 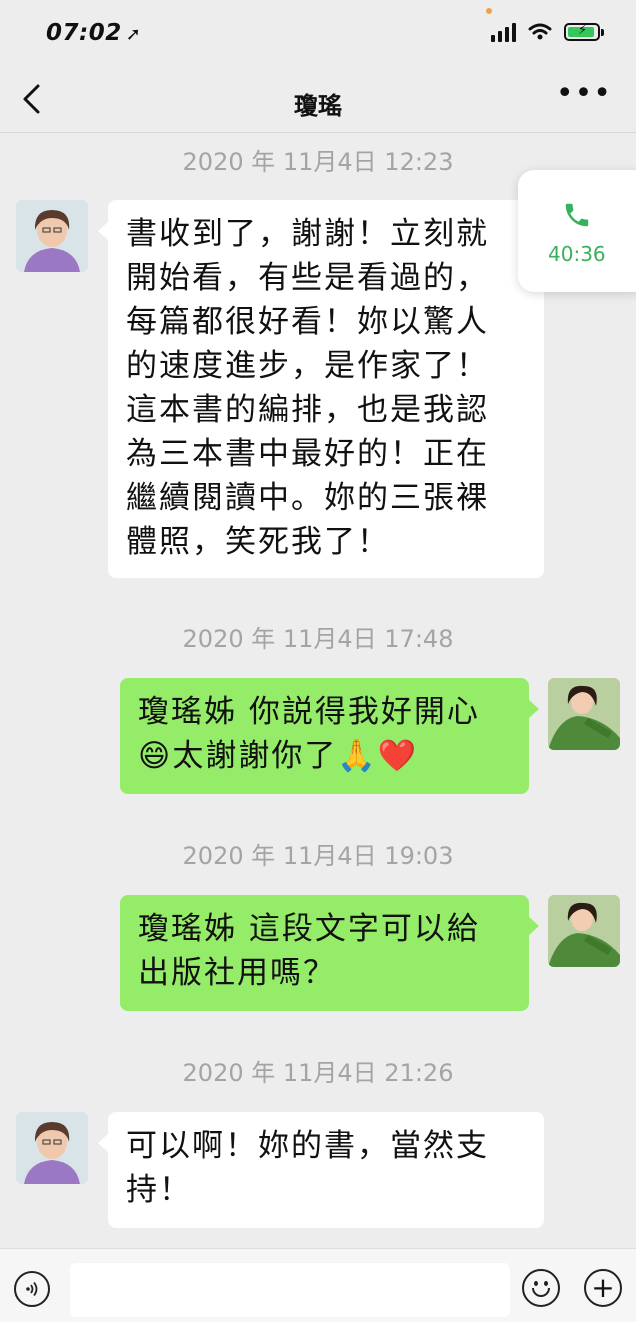 I want to click on voice-input-button, so click(x=32, y=1289).